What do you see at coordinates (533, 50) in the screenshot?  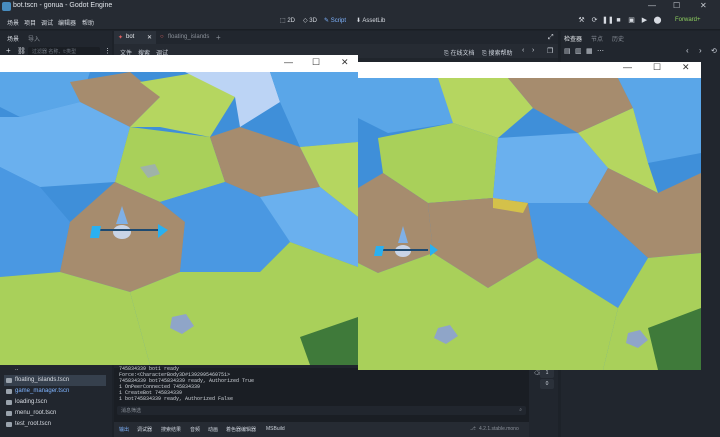 I see `history-forward-icon: ›` at bounding box center [533, 50].